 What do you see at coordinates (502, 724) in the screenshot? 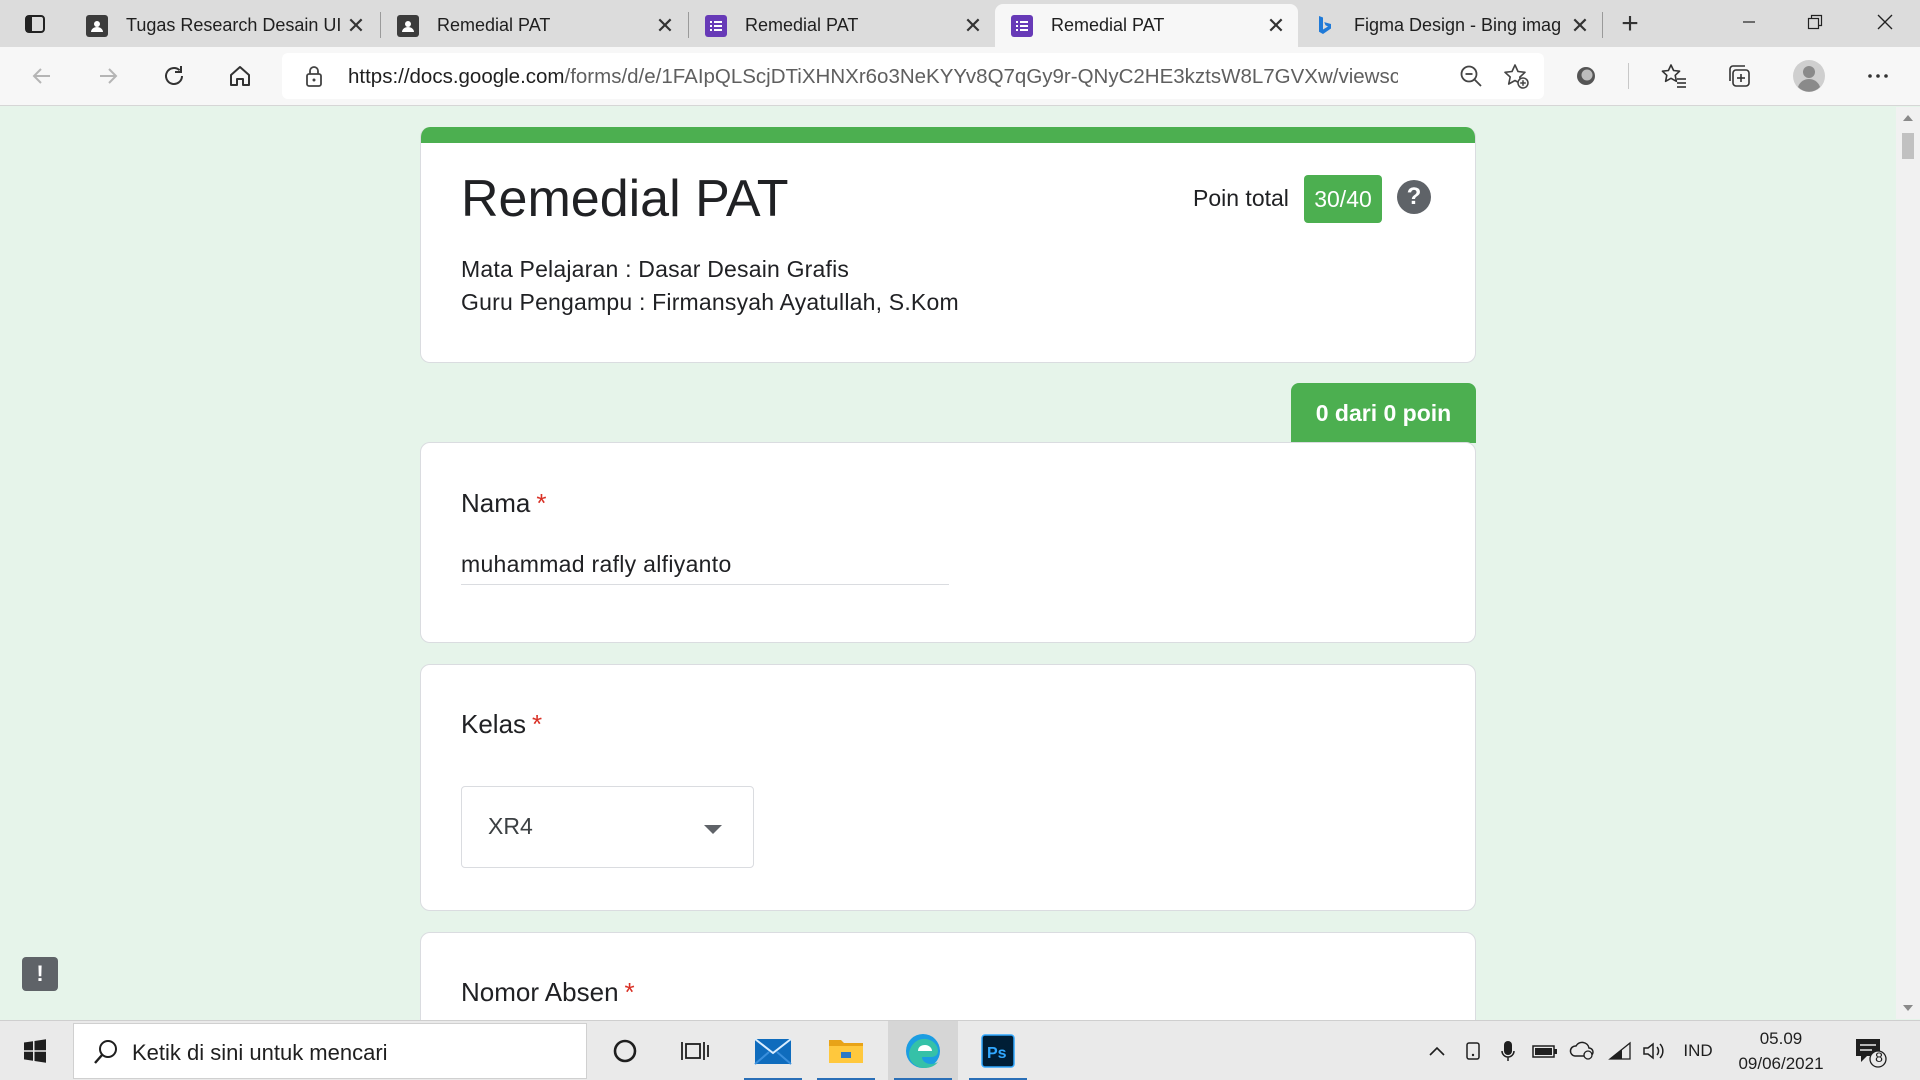
I see `question-title: Kelas *` at bounding box center [502, 724].